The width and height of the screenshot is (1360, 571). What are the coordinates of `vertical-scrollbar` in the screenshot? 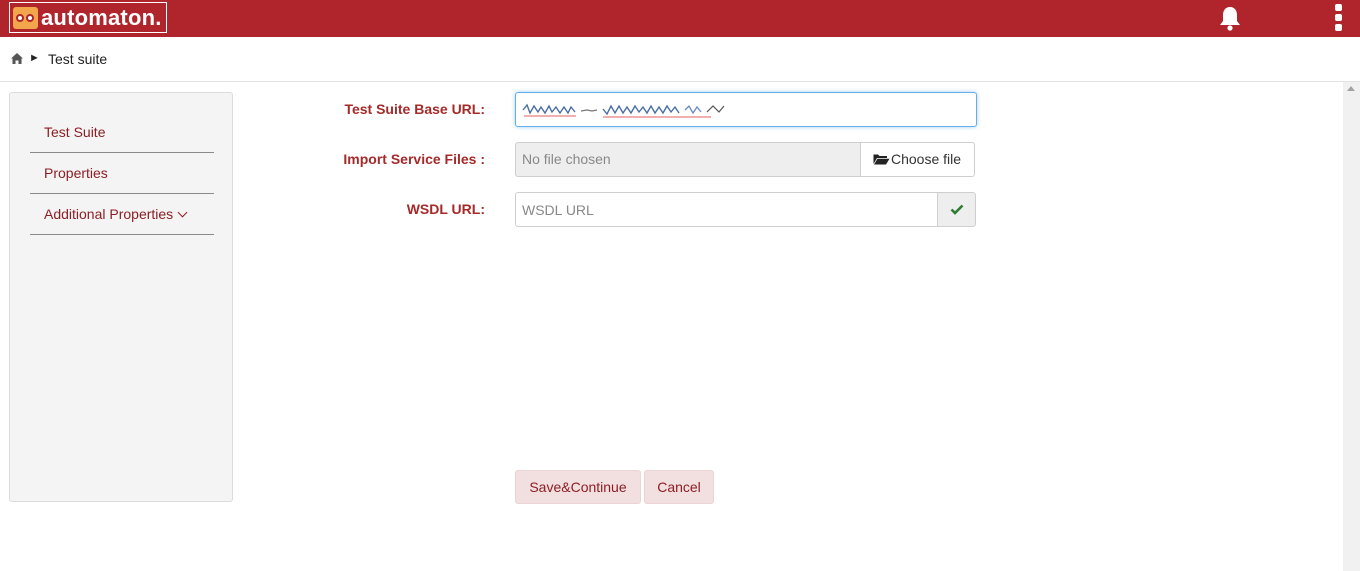 It's located at (1351, 326).